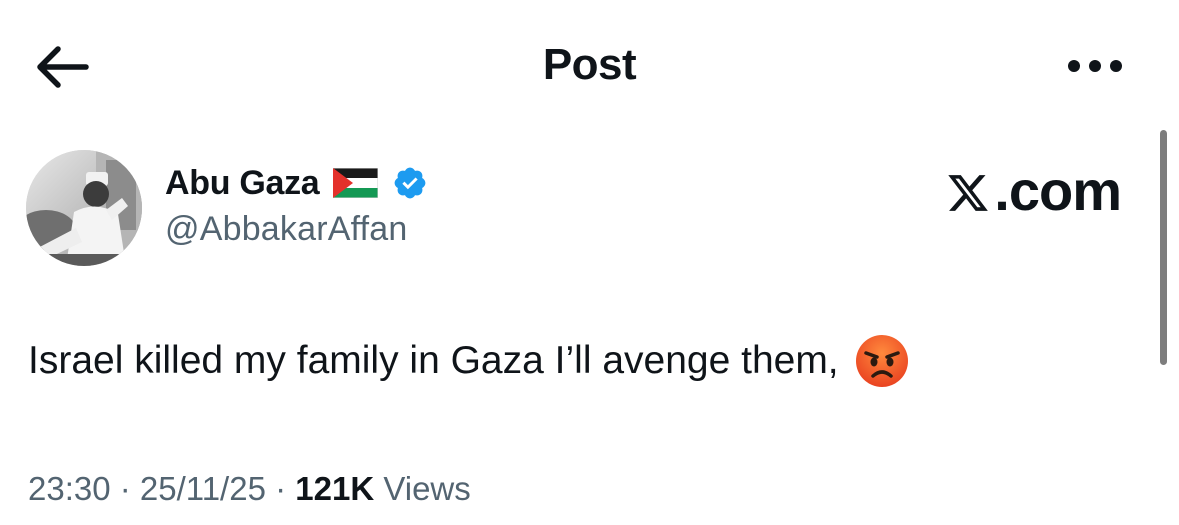  I want to click on more-options-button, so click(1095, 66).